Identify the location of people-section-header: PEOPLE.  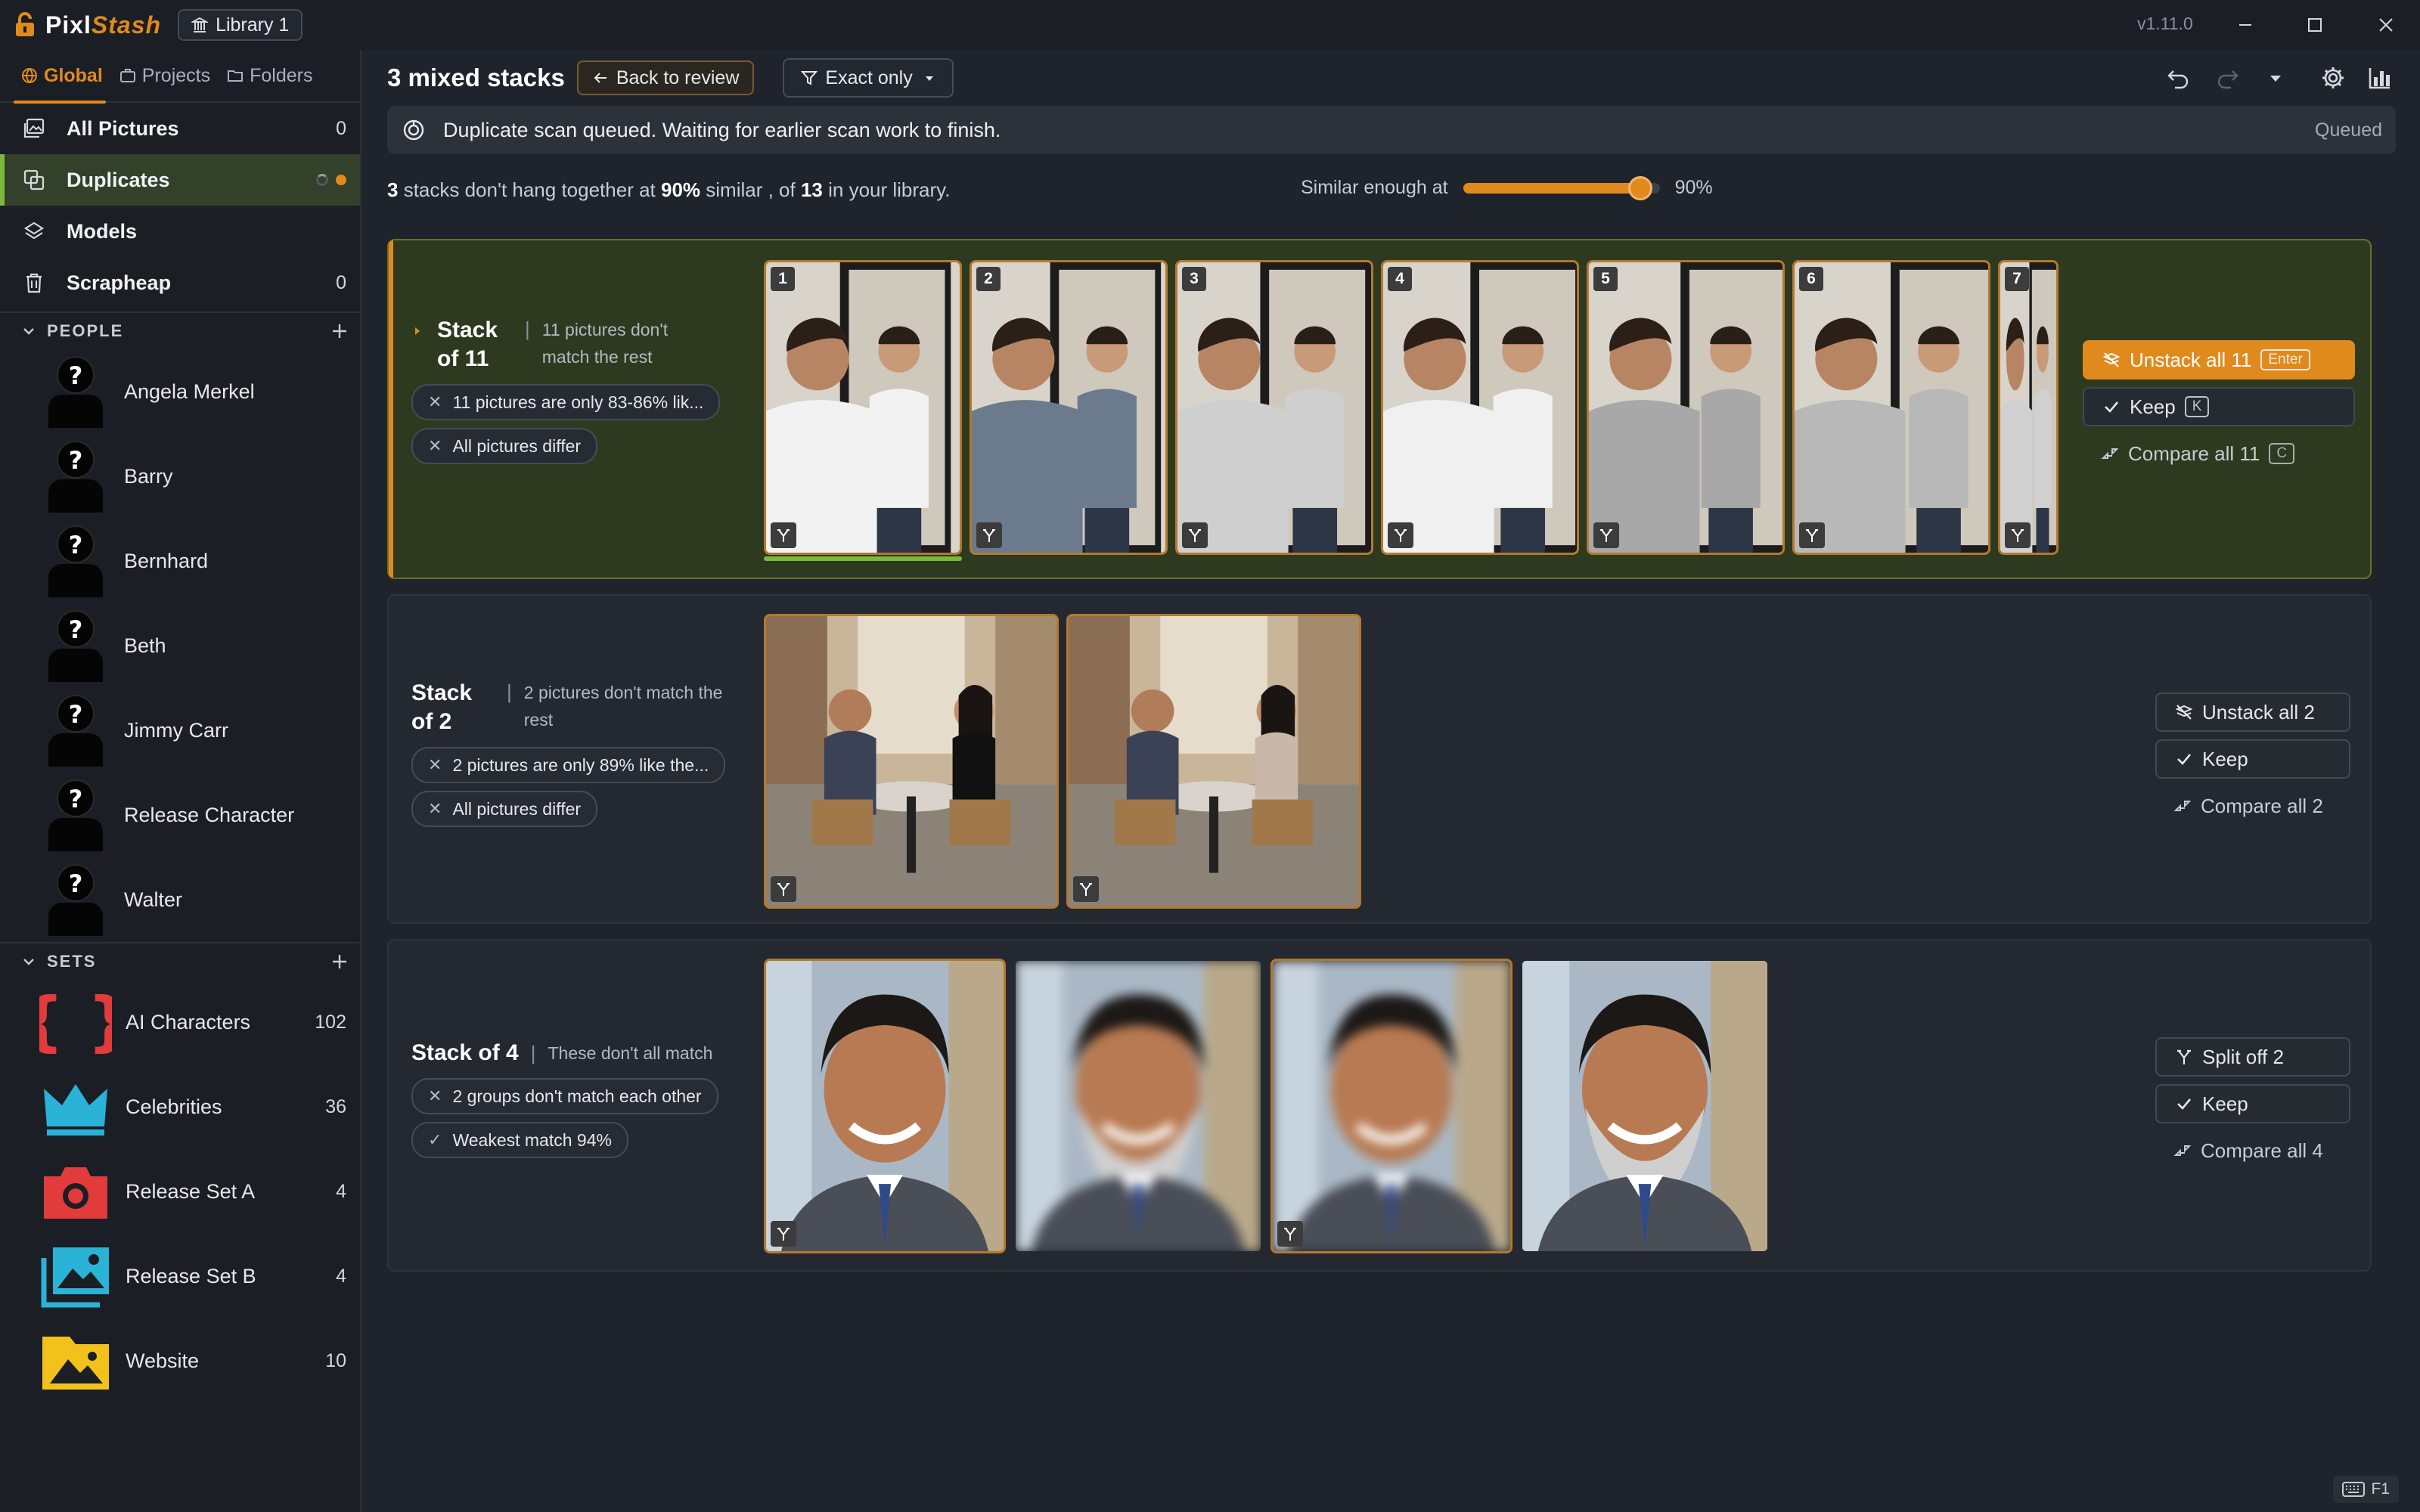
(180, 330).